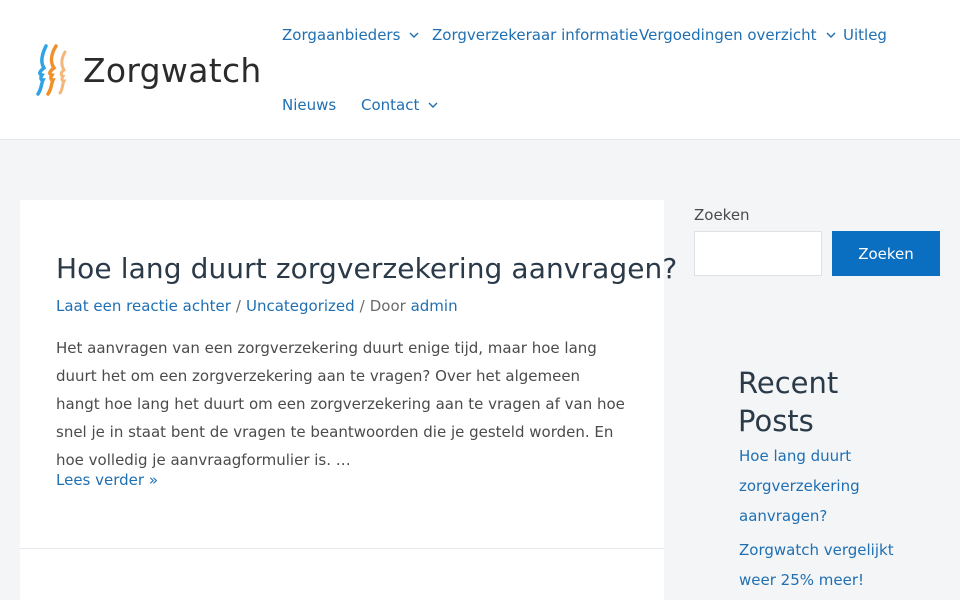 The height and width of the screenshot is (600, 960). Describe the element at coordinates (758, 253) in the screenshot. I see `search-input` at that location.